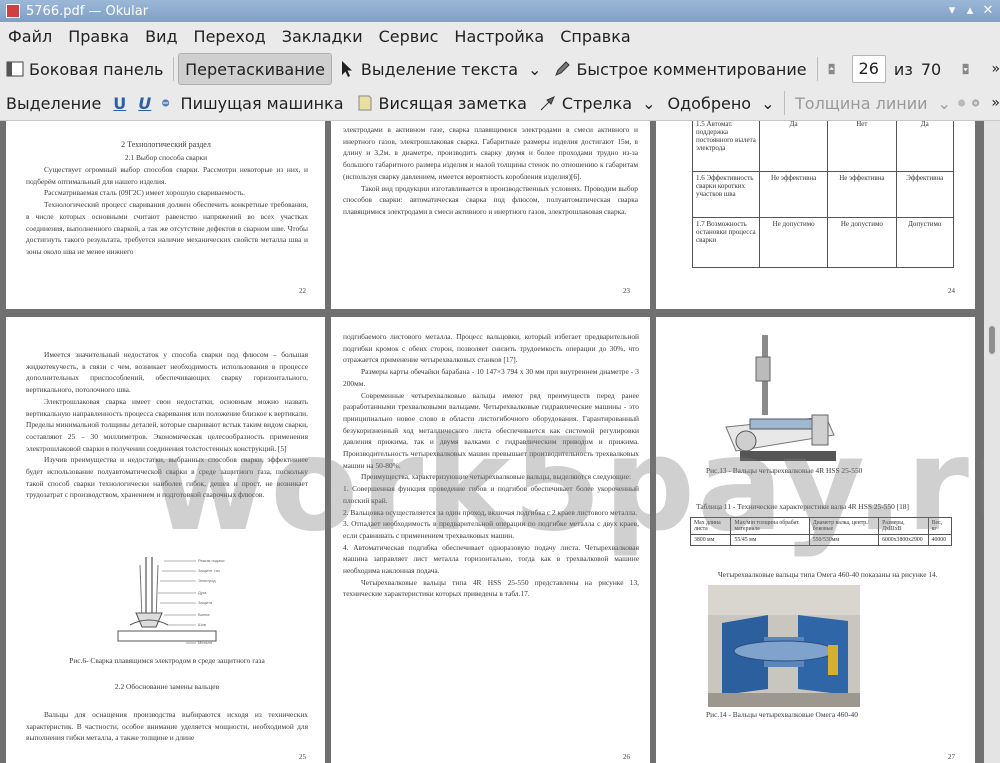 This screenshot has width=1000, height=763. I want to click on total-pages: 70, so click(931, 69).